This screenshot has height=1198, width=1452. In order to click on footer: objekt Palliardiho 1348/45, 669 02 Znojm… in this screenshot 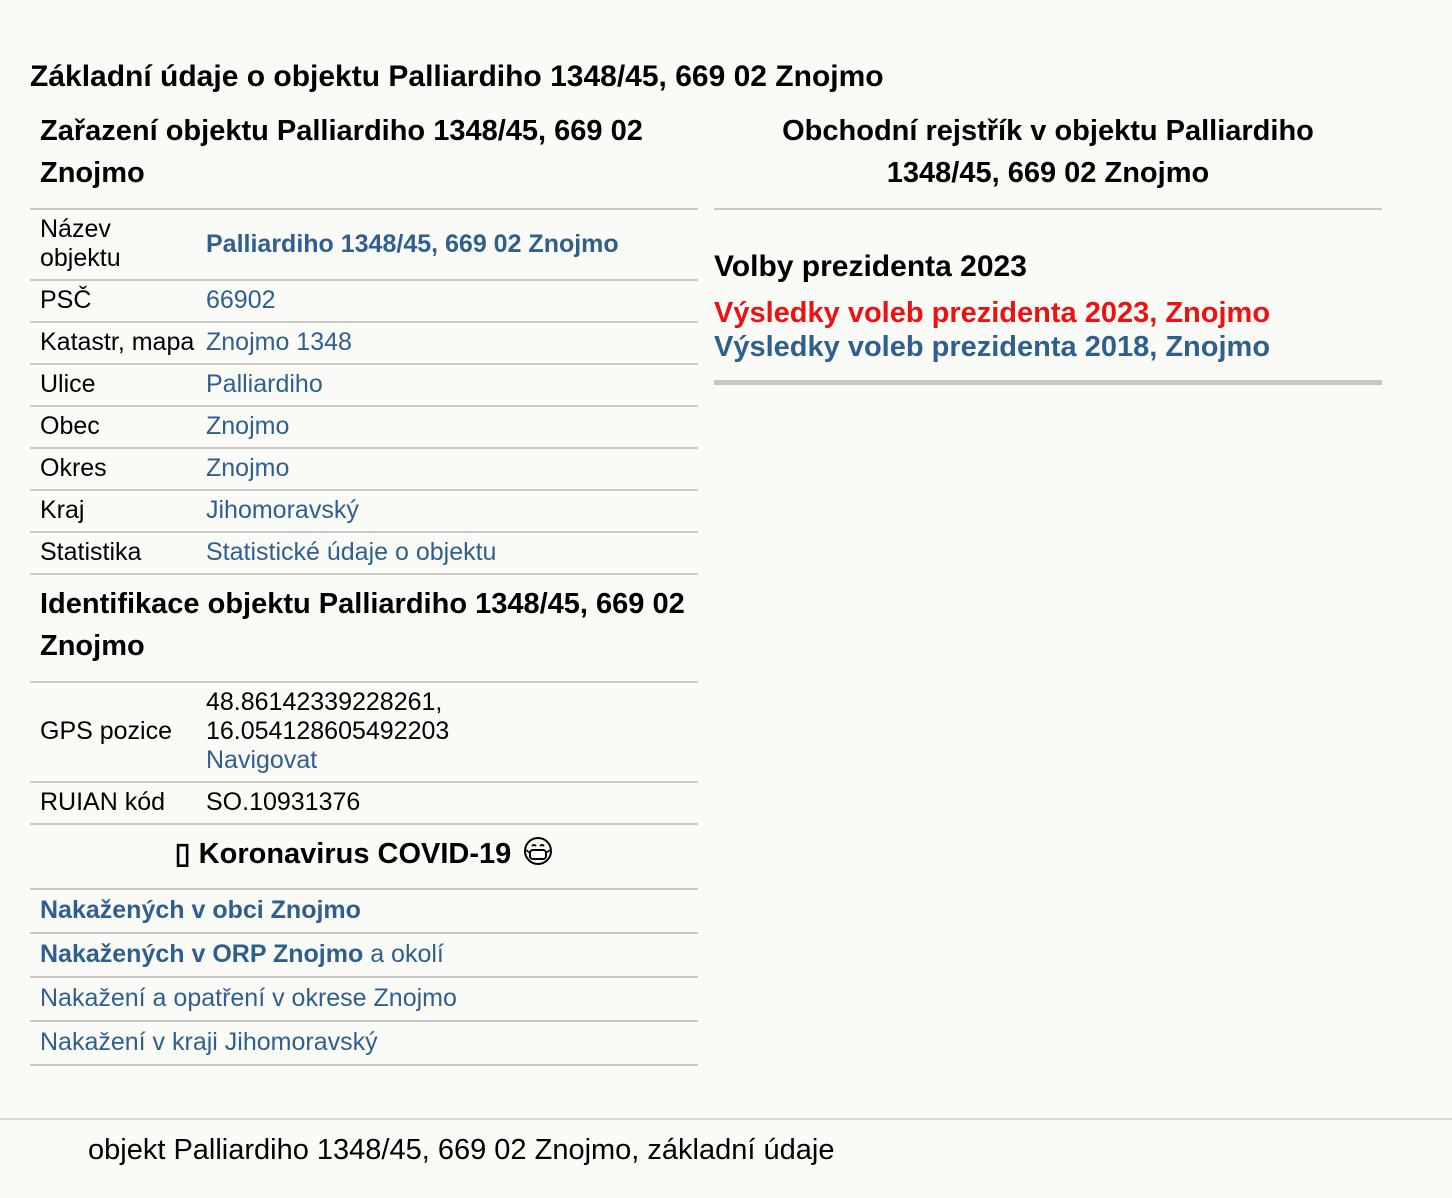, I will do `click(726, 1142)`.